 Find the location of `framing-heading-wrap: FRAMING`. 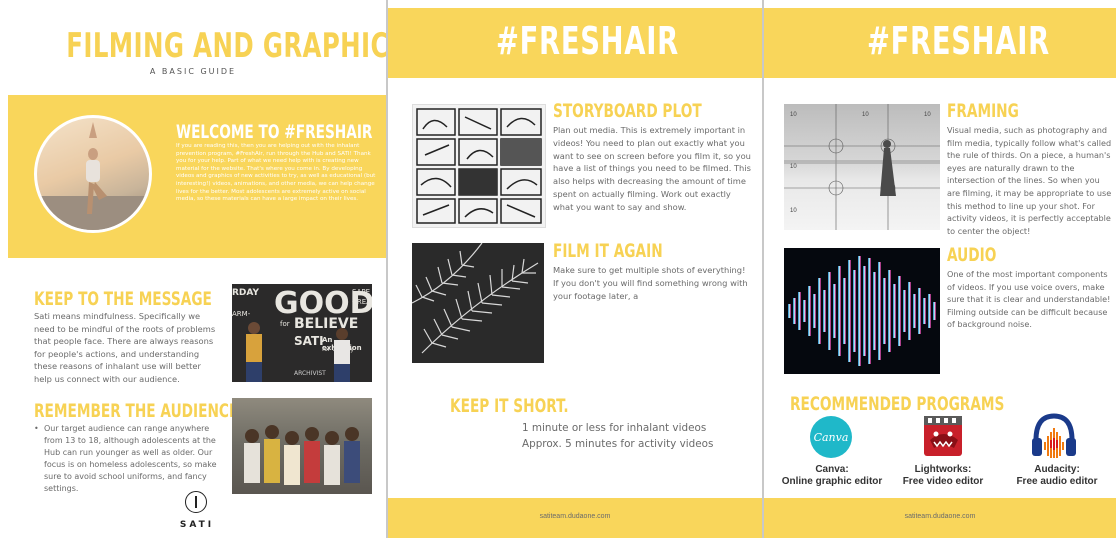

framing-heading-wrap: FRAMING is located at coordinates (997, 111).